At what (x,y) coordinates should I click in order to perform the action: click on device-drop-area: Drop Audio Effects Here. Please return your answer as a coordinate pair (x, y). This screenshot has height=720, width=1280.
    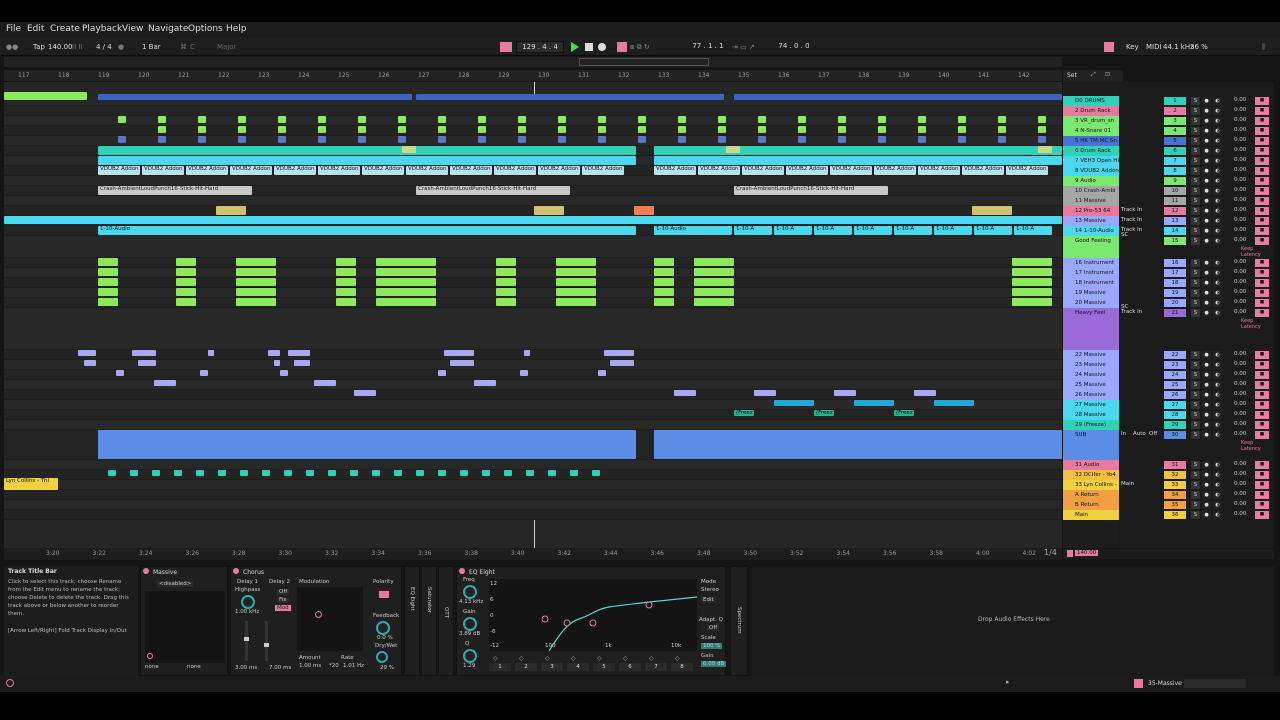
    Looking at the image, I should click on (1013, 621).